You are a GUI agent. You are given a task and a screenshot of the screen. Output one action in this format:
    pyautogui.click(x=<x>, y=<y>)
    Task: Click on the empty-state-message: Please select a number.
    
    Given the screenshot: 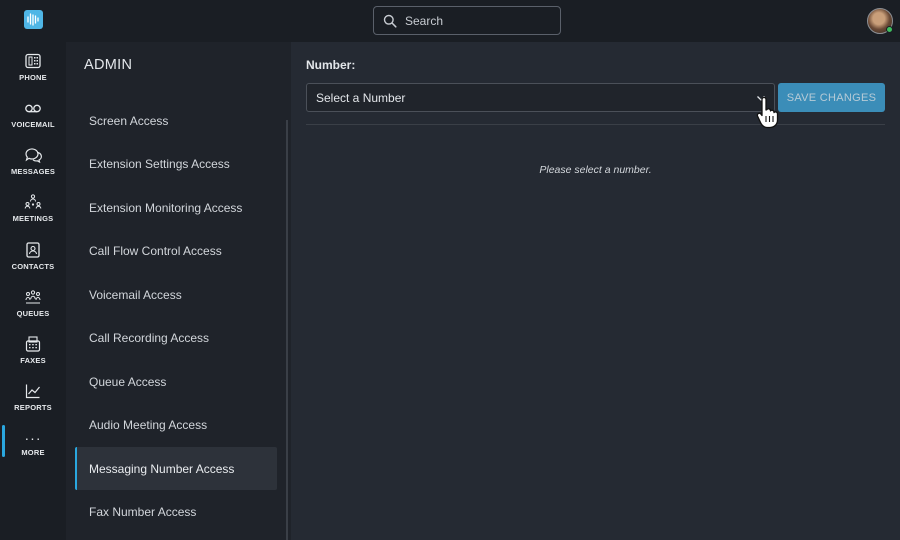 What is the action you would take?
    pyautogui.click(x=595, y=170)
    